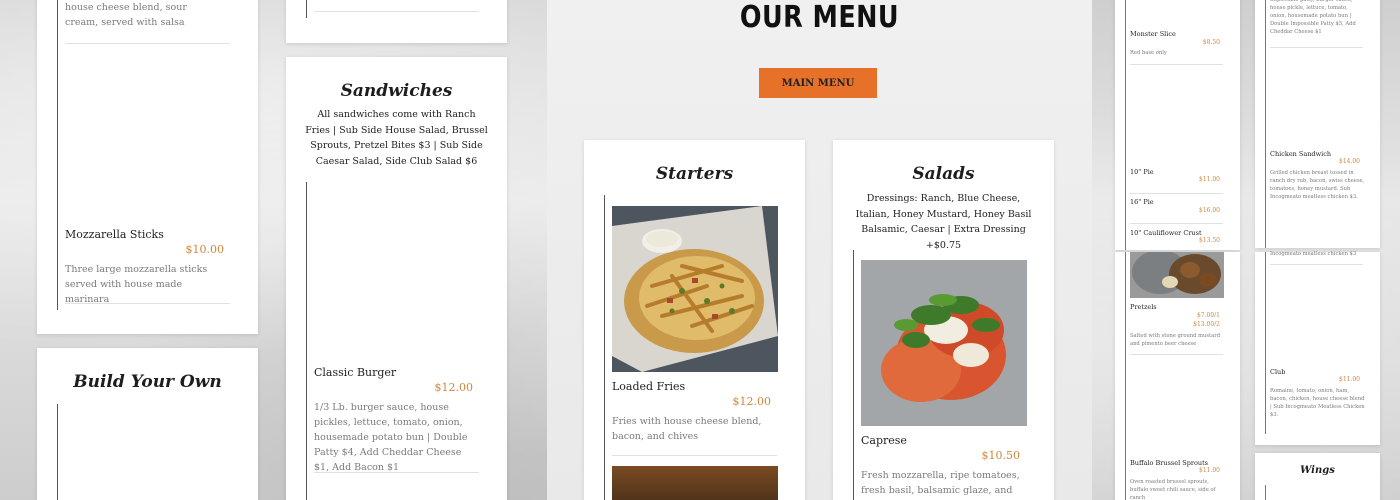 This screenshot has width=1400, height=500. What do you see at coordinates (649, 386) in the screenshot?
I see `item-name: Loaded Fries` at bounding box center [649, 386].